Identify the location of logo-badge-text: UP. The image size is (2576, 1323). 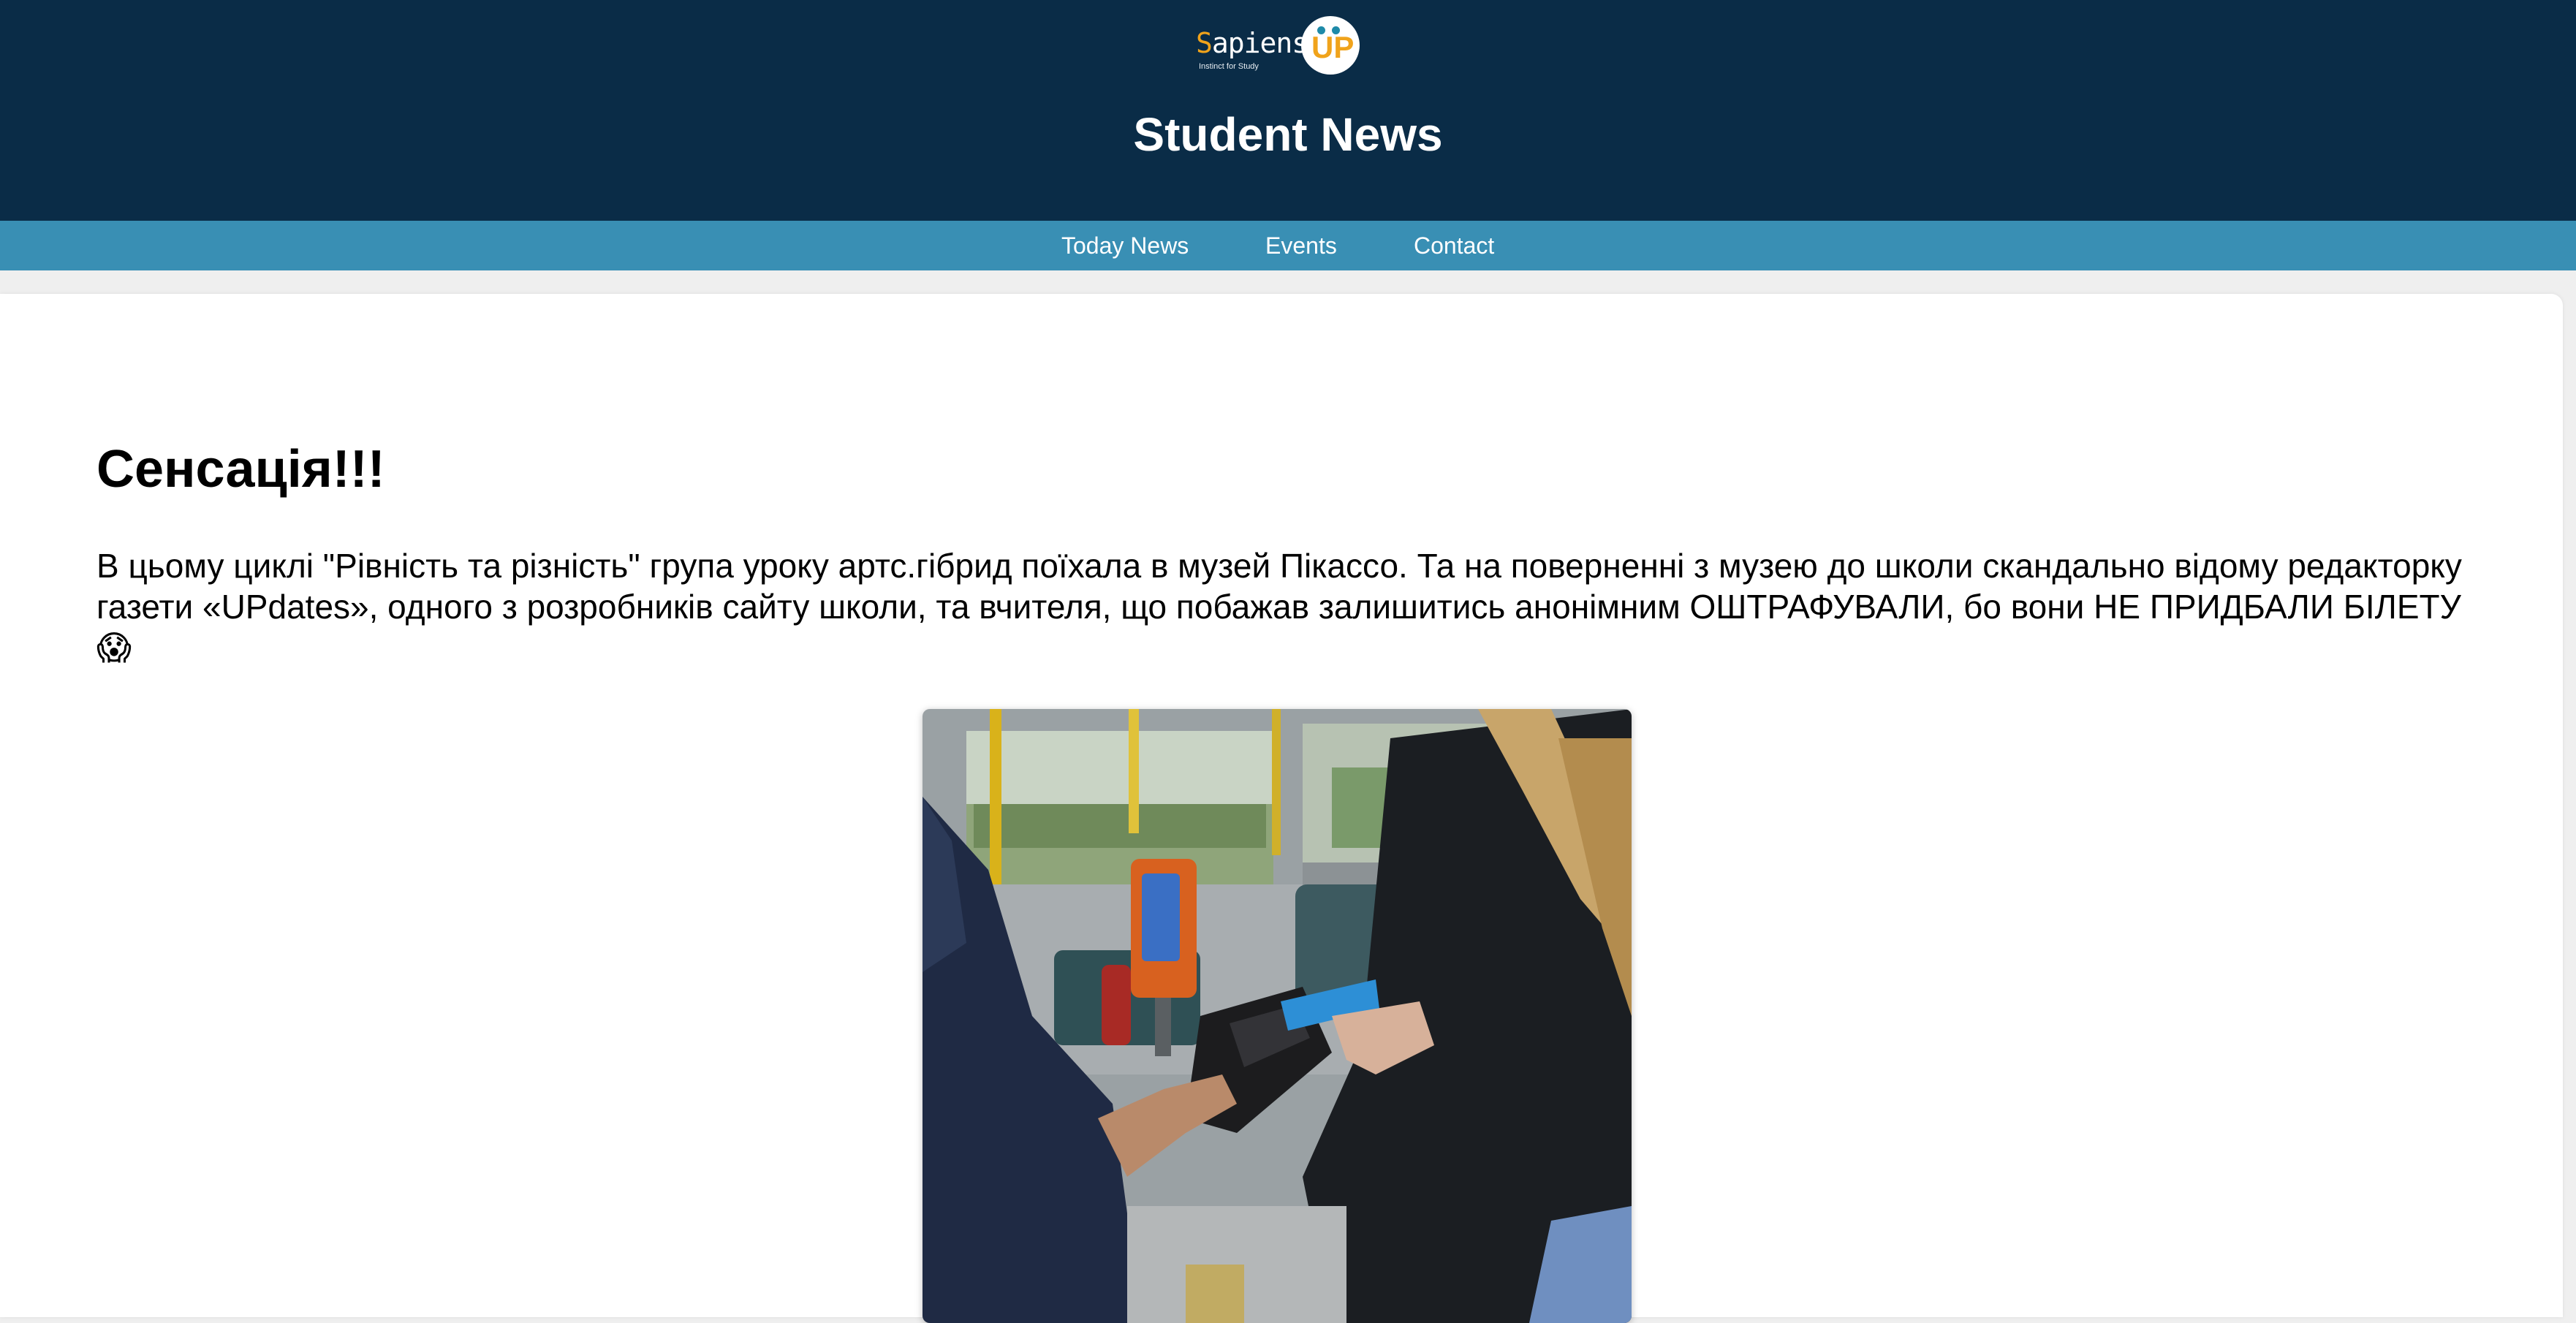
(1333, 47).